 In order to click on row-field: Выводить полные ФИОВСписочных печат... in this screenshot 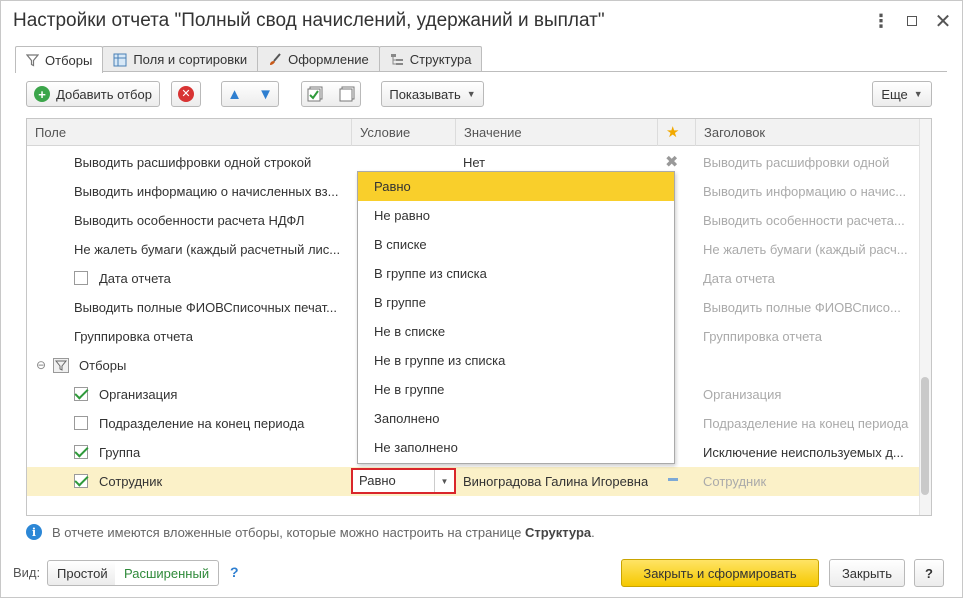, I will do `click(206, 307)`.